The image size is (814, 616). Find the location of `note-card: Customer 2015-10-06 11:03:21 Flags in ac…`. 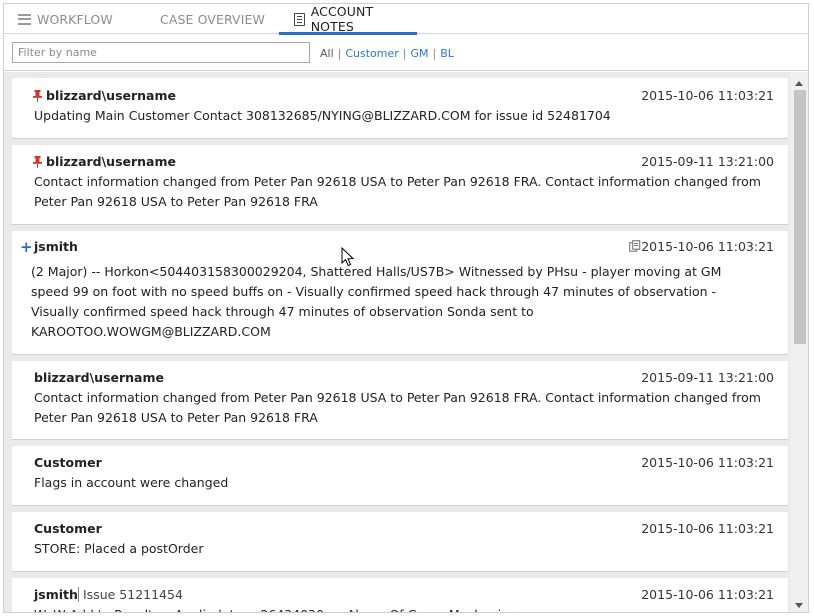

note-card: Customer 2015-10-06 11:03:21 Flags in ac… is located at coordinates (400, 476).